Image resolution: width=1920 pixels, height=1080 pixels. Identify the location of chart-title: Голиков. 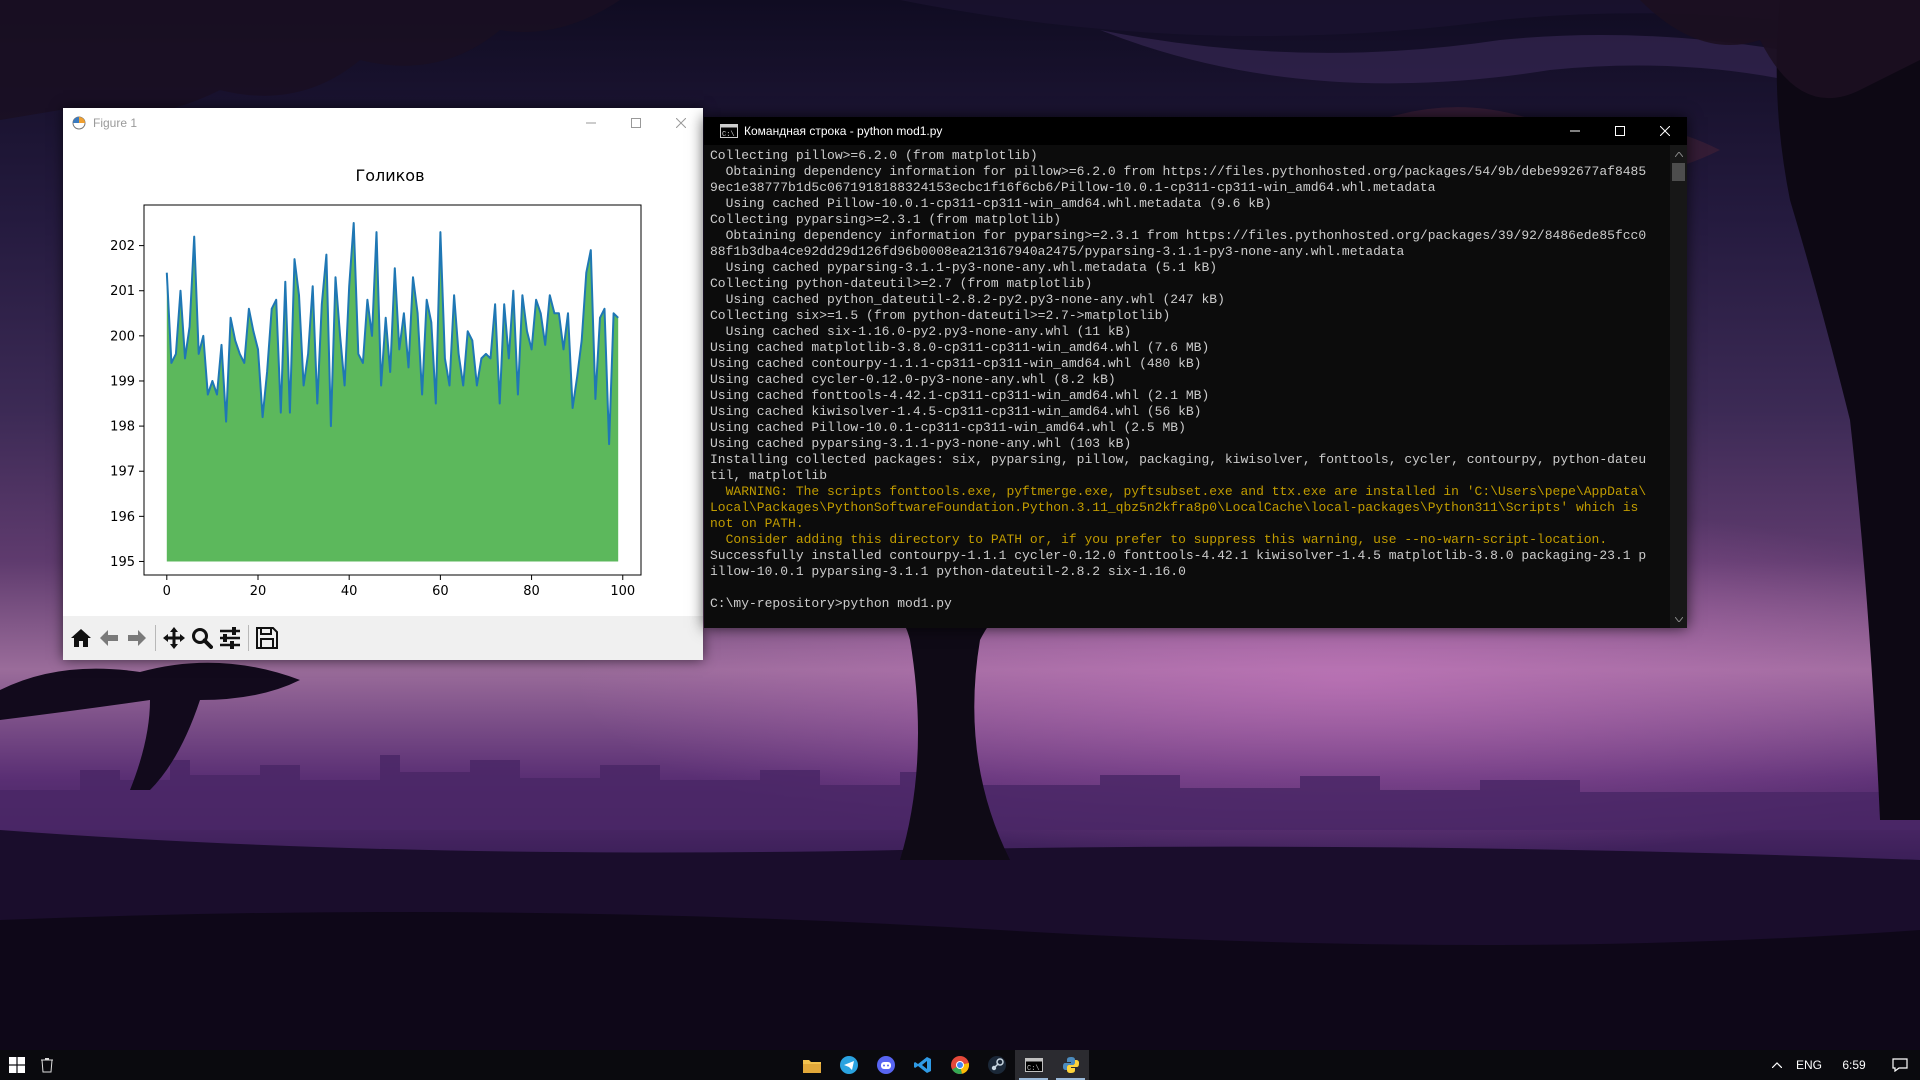
(389, 175).